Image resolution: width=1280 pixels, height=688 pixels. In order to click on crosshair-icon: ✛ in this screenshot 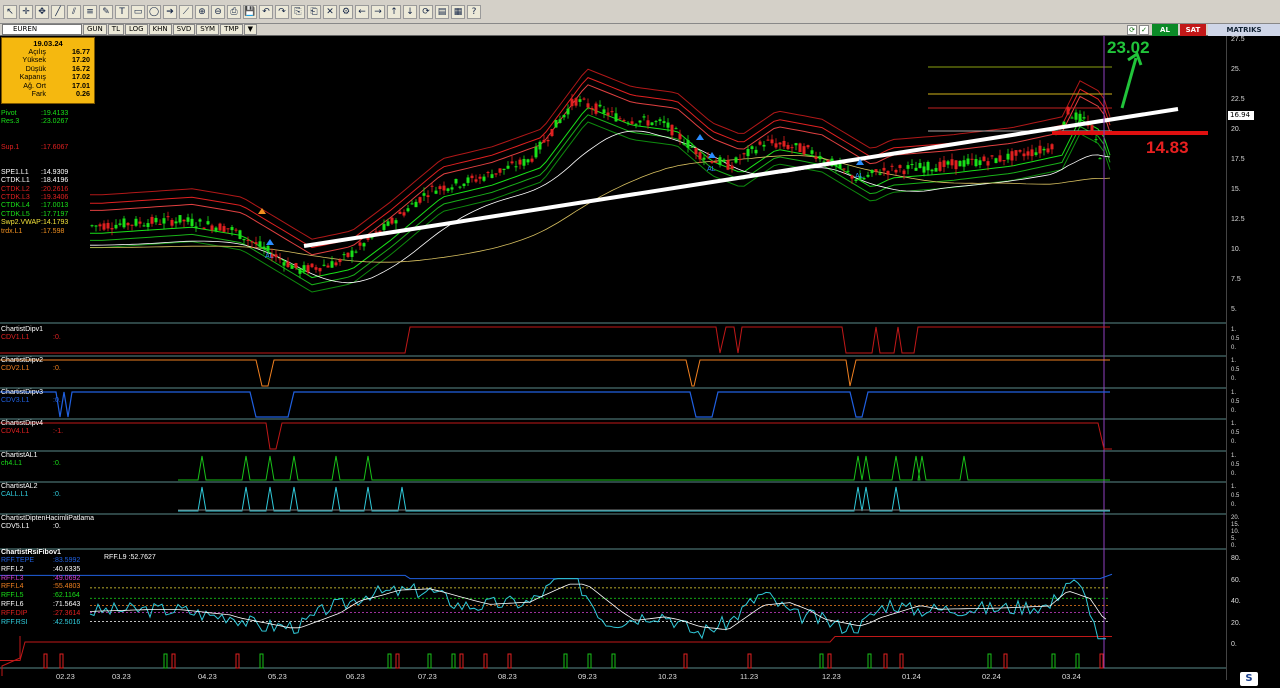, I will do `click(26, 11)`.